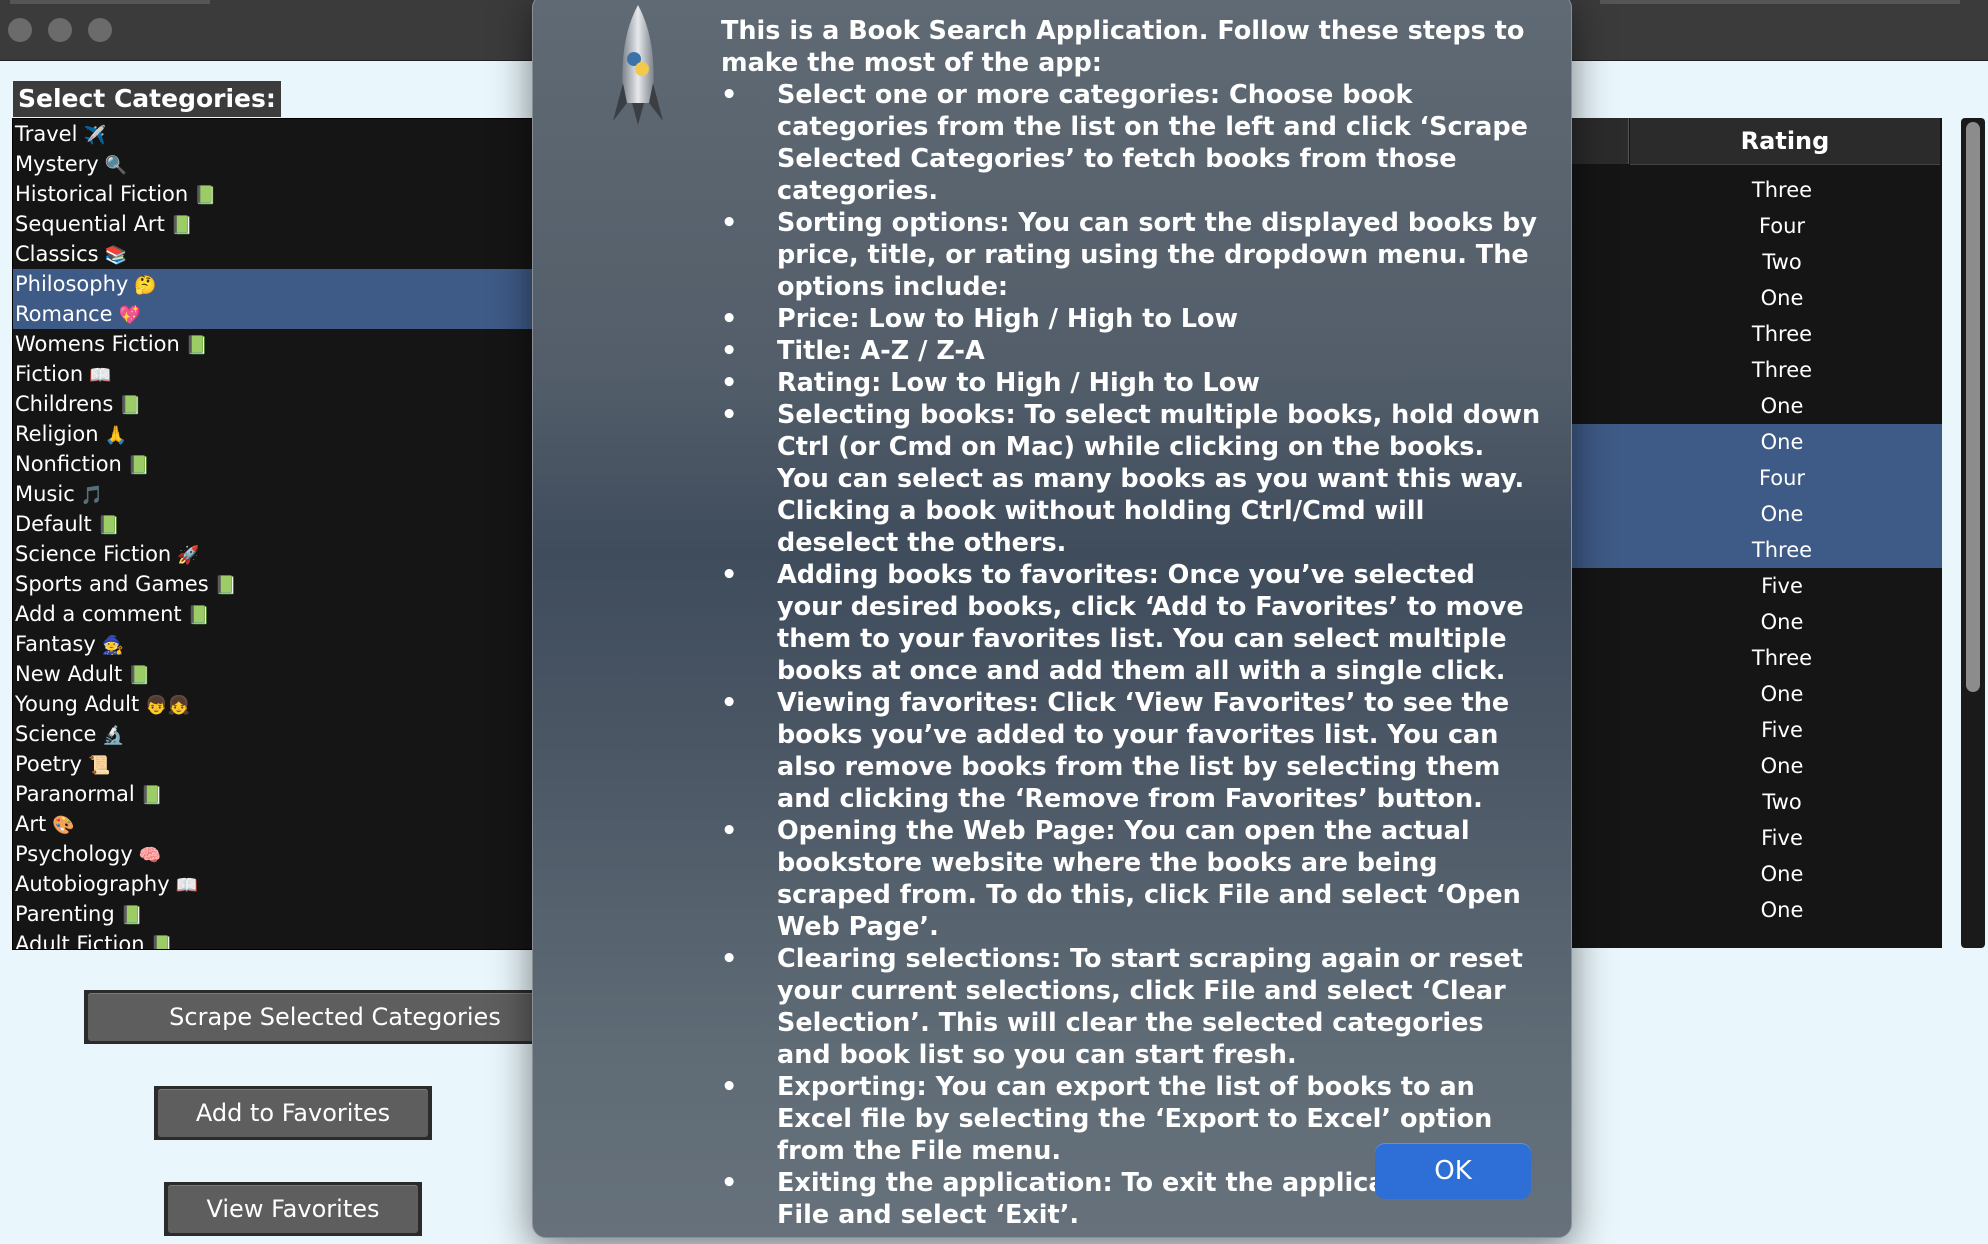 The height and width of the screenshot is (1244, 1988). What do you see at coordinates (56, 734) in the screenshot?
I see `category-label: Science` at bounding box center [56, 734].